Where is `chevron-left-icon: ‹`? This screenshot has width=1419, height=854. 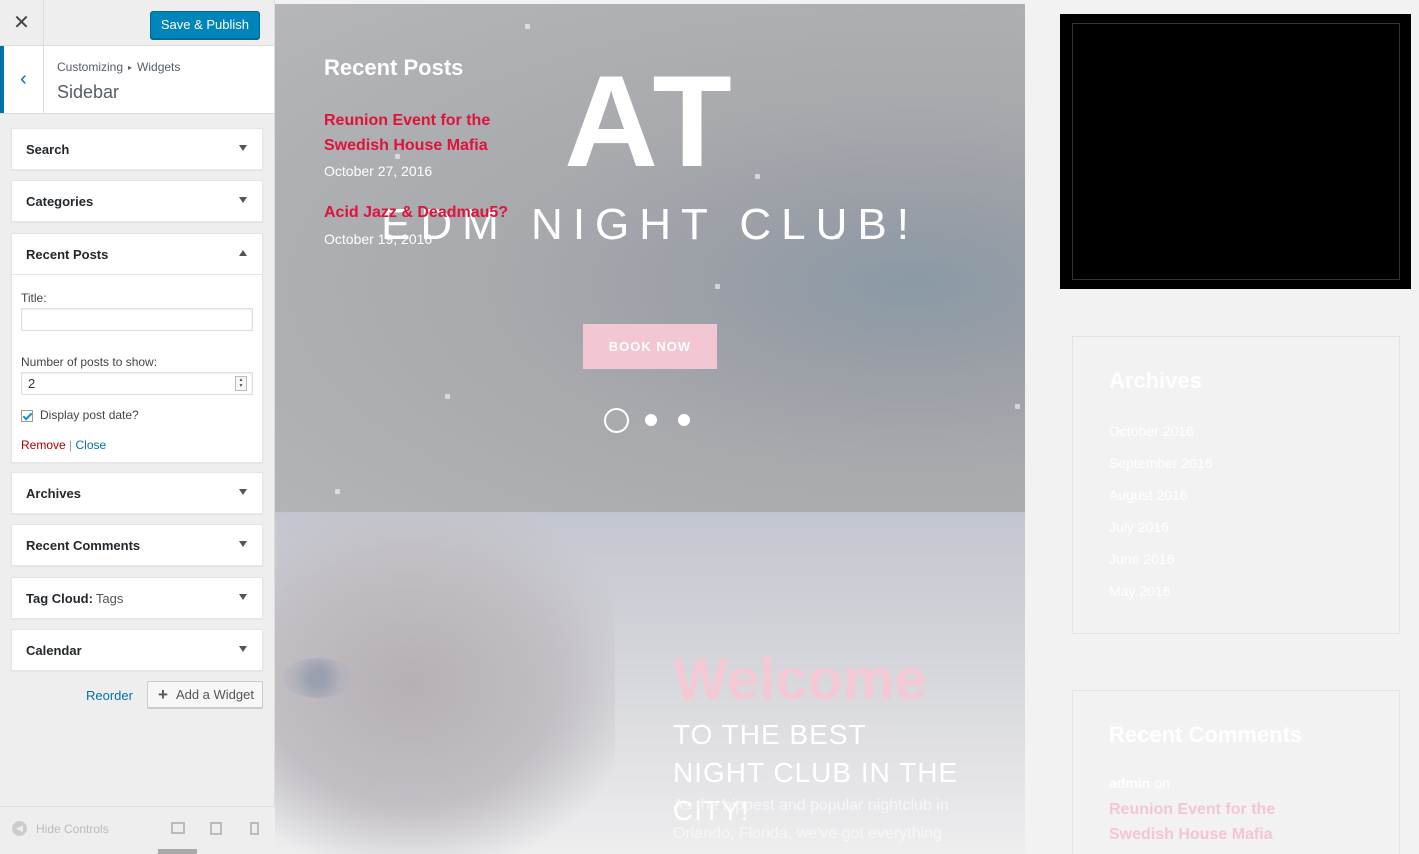
chevron-left-icon: ‹ is located at coordinates (22, 79).